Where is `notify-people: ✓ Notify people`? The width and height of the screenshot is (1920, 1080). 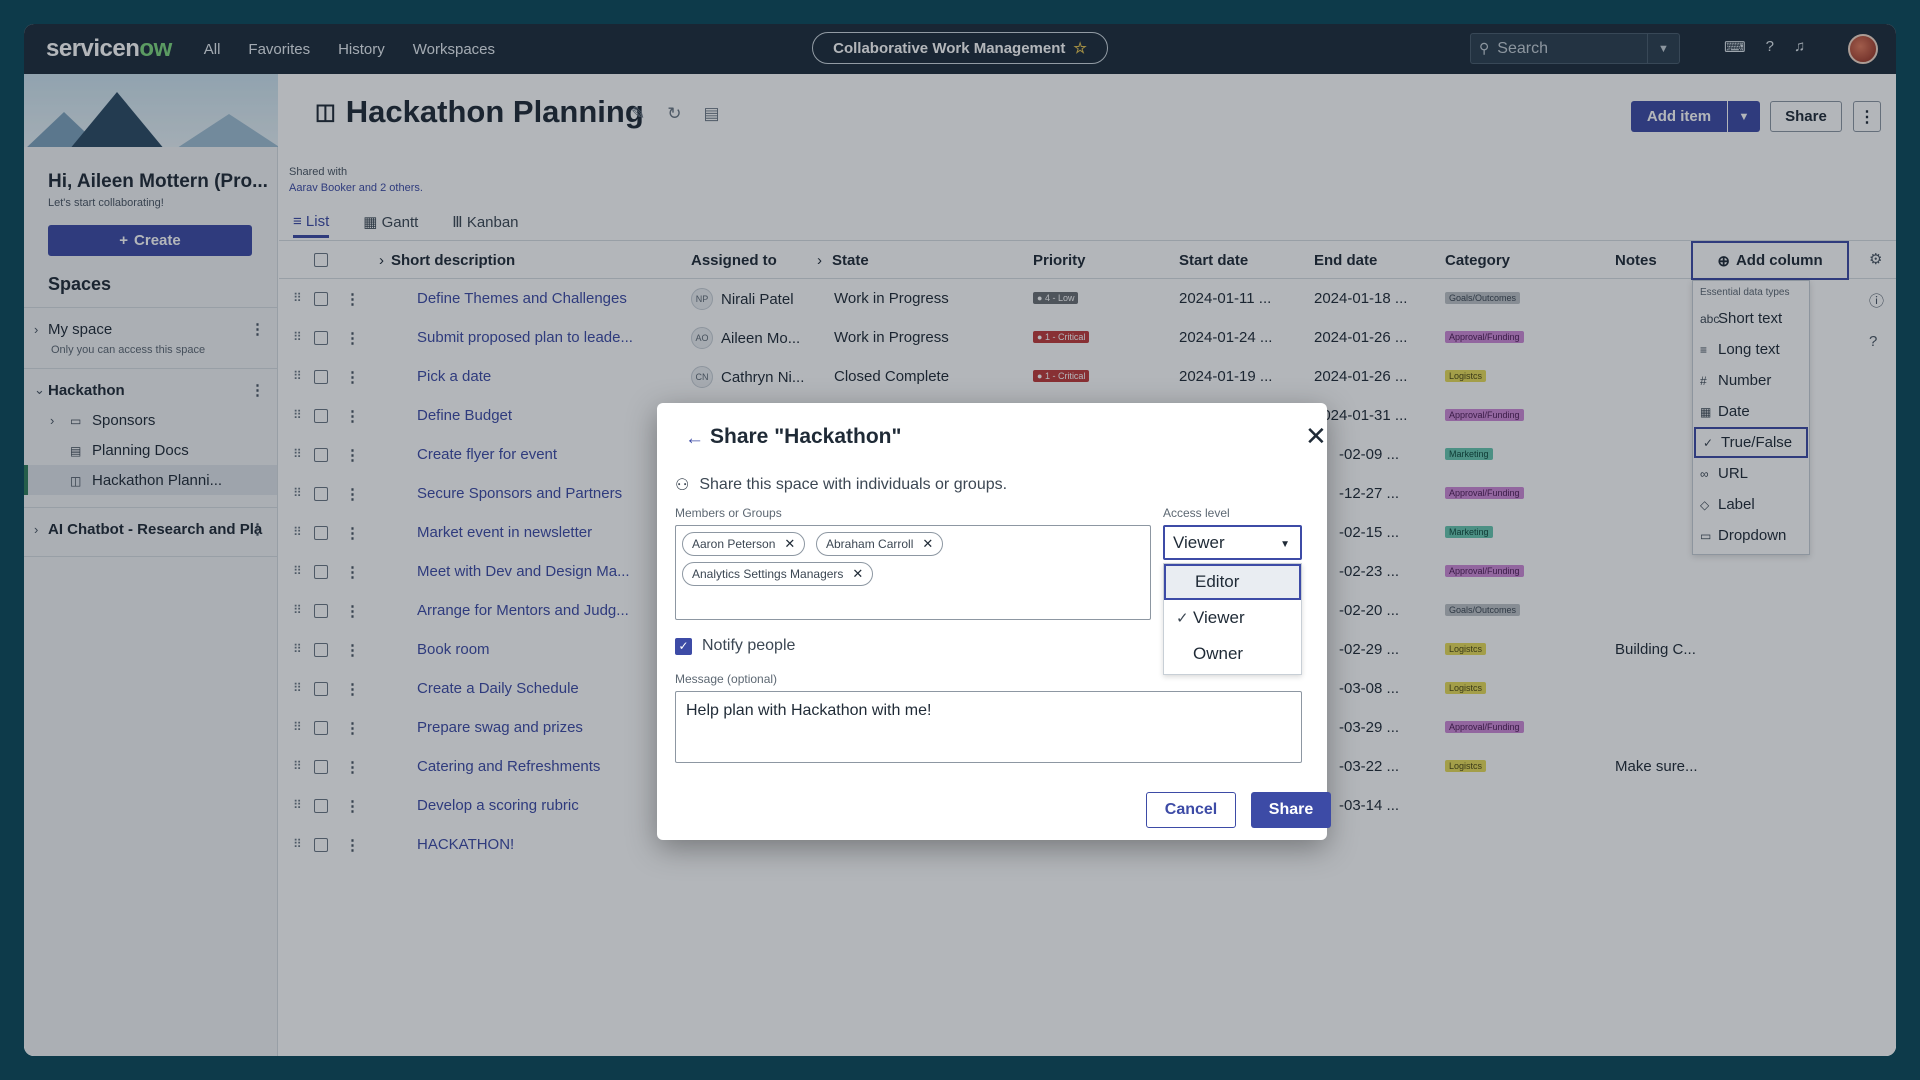 notify-people: ✓ Notify people is located at coordinates (735, 646).